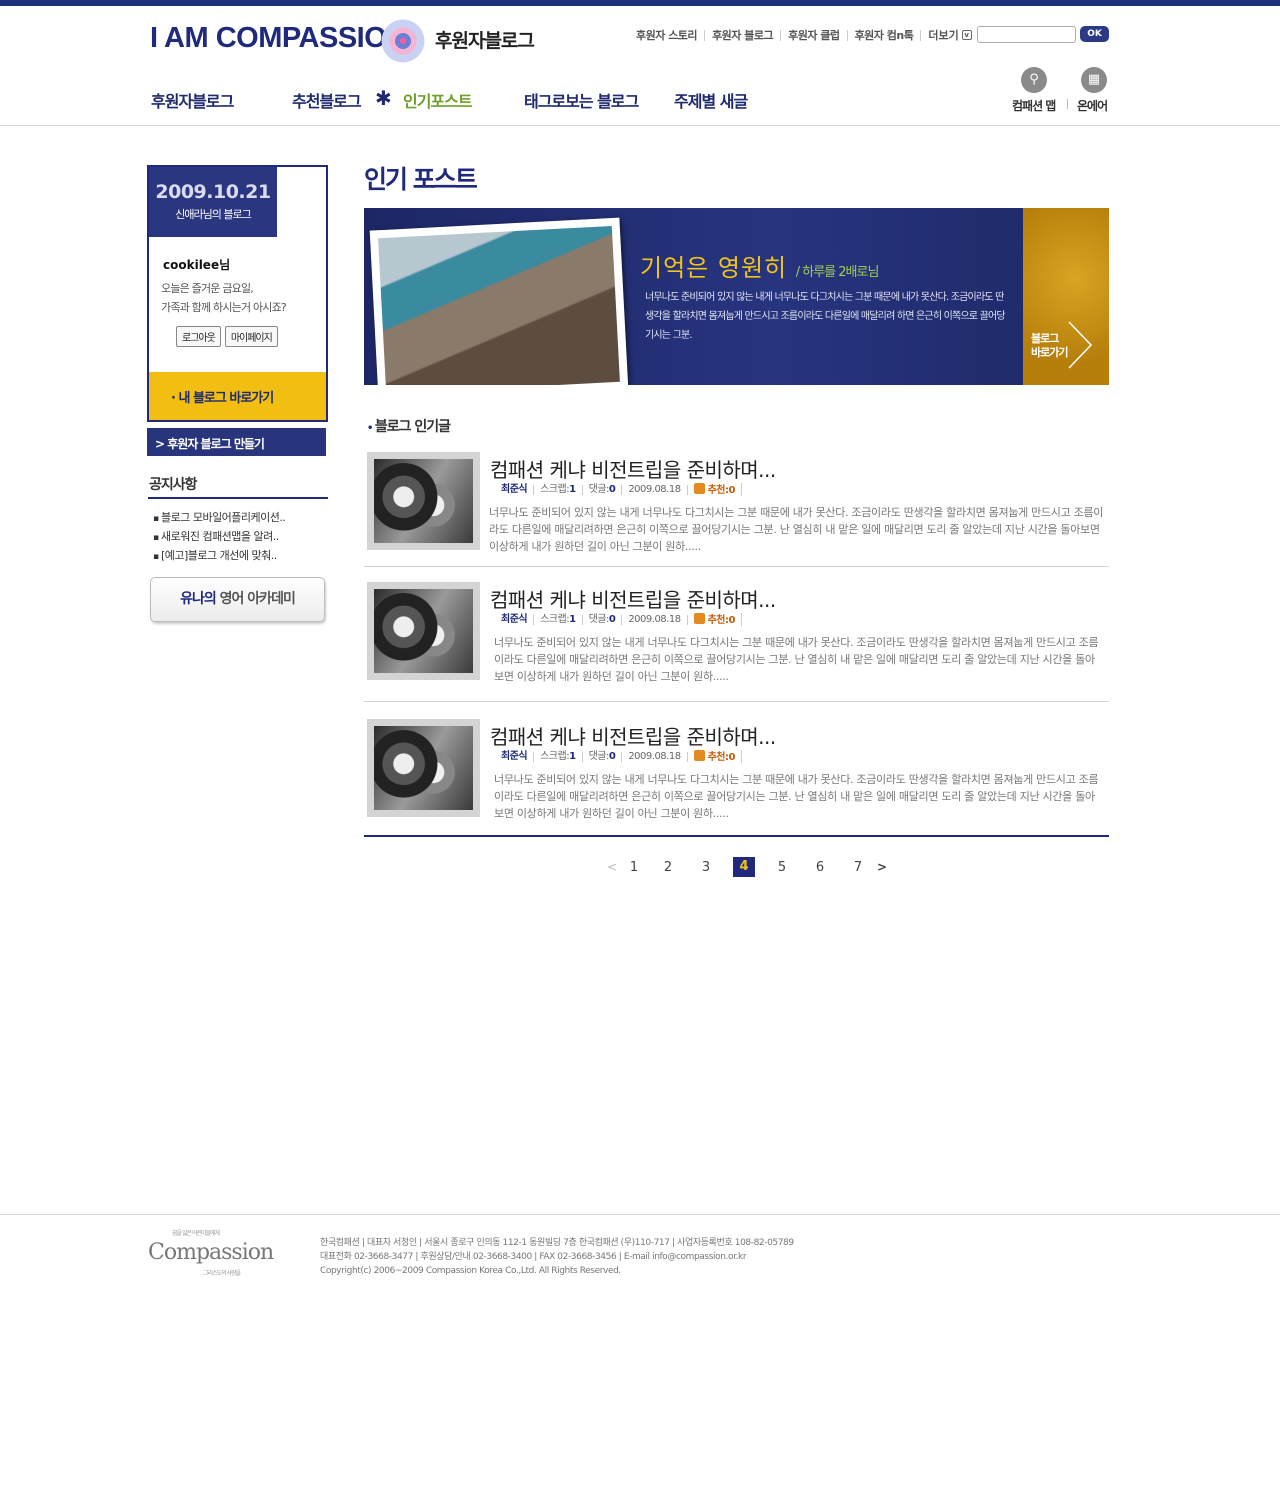 The image size is (1280, 1500). What do you see at coordinates (743, 35) in the screenshot?
I see `util-link-blog: 후원자 블로그` at bounding box center [743, 35].